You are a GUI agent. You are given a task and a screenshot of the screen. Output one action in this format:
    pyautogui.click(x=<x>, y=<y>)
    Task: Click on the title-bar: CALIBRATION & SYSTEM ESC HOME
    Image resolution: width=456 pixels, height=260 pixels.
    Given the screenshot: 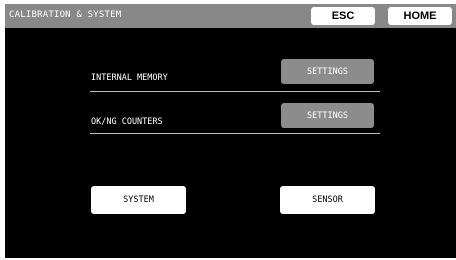 What is the action you would take?
    pyautogui.click(x=230, y=16)
    